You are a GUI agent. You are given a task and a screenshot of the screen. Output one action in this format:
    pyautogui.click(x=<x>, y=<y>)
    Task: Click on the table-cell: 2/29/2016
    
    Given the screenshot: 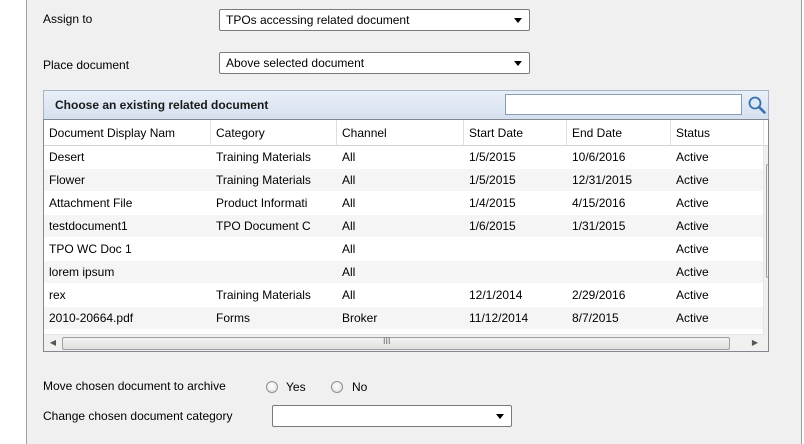 What is the action you would take?
    pyautogui.click(x=599, y=295)
    